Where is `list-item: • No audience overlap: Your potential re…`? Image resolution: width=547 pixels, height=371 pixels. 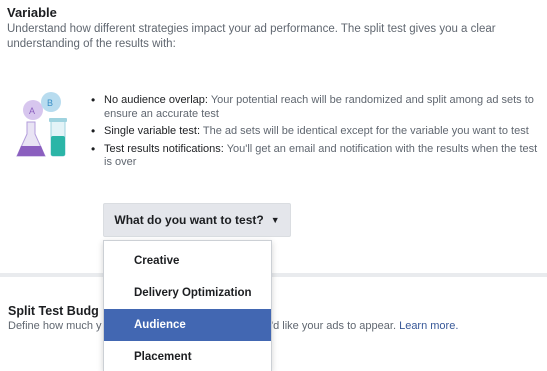 list-item: • No audience overlap: Your potential re… is located at coordinates (315, 107).